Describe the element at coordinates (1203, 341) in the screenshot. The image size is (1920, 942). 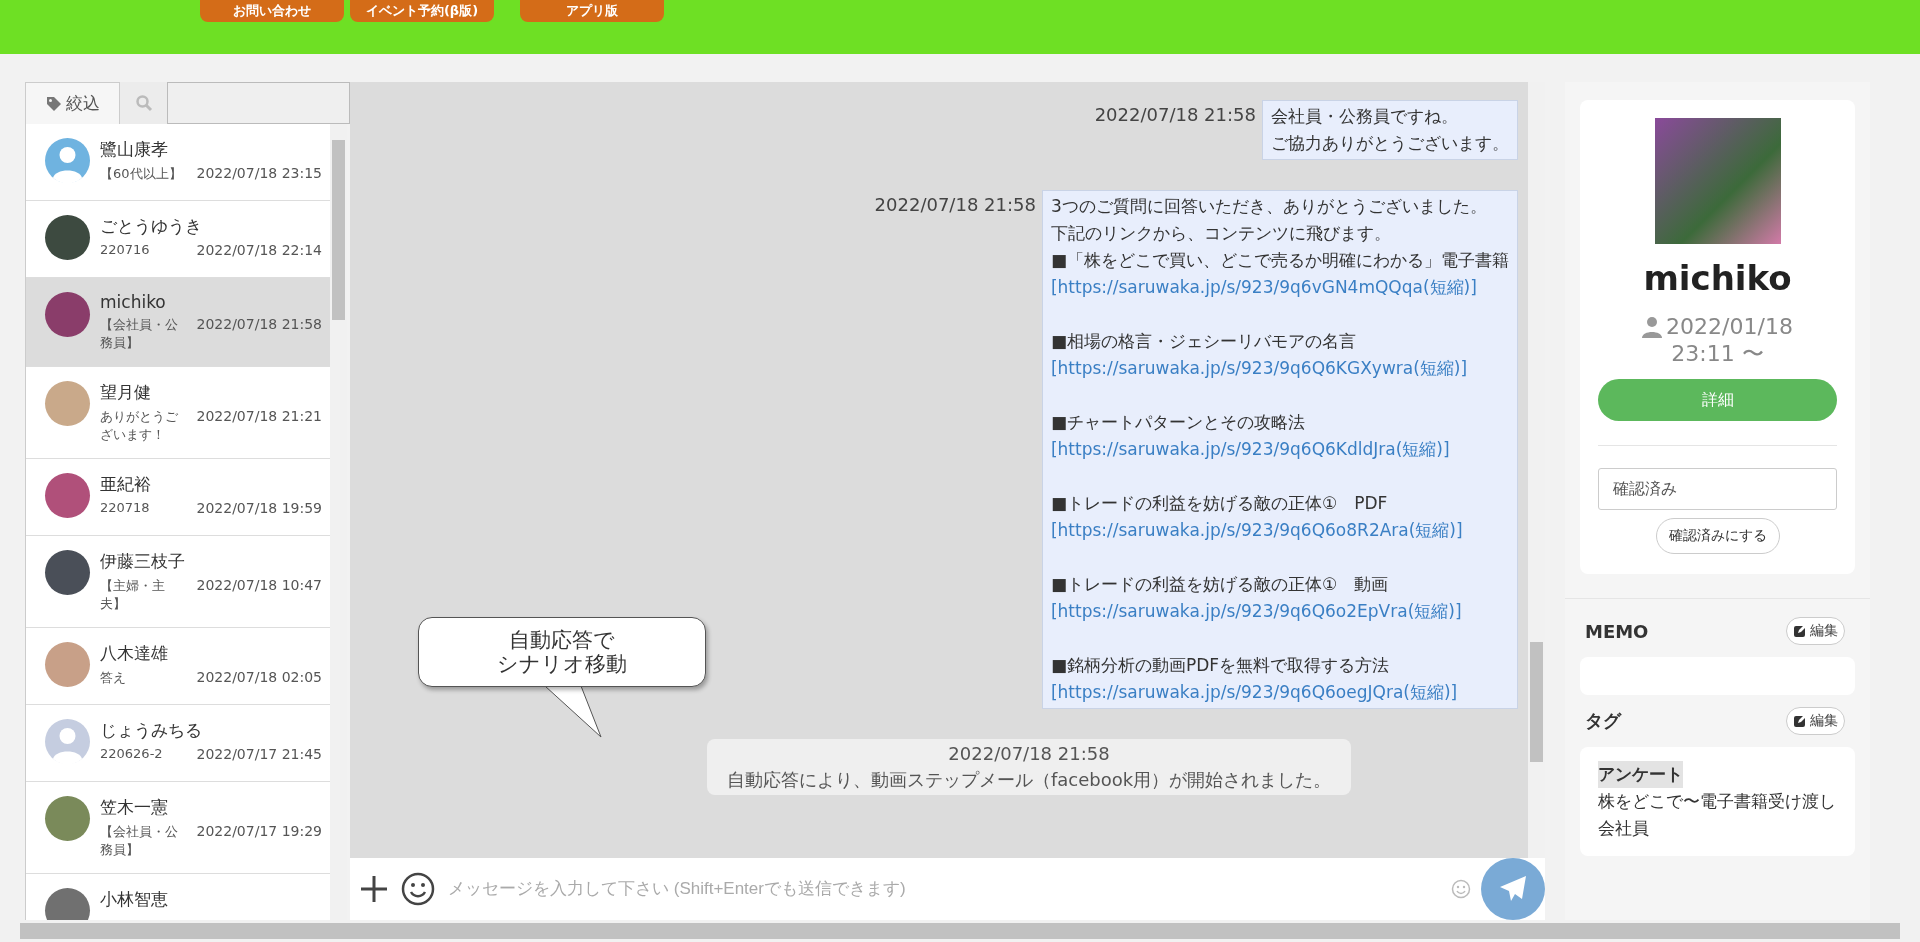
I see `message-text: ■相場の格言・ジェシーリバモアの名言` at that location.